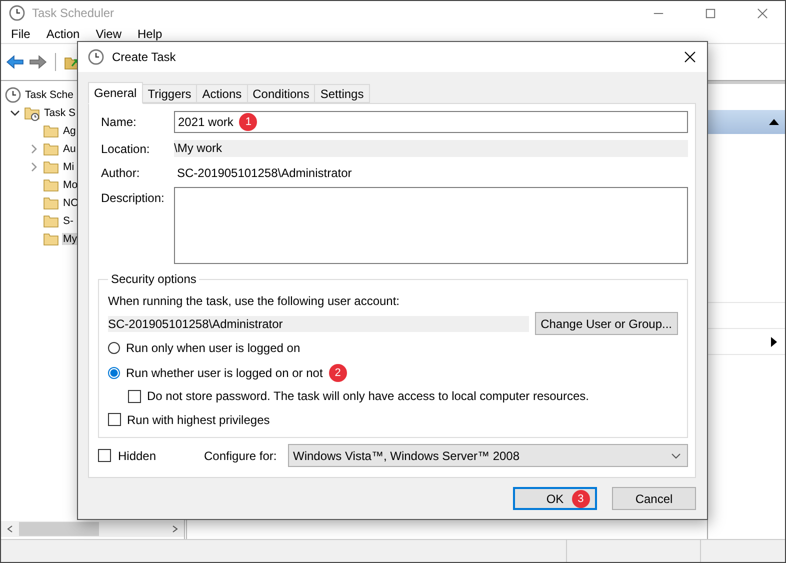  I want to click on account-prompt: When running the task, use the following user account:, so click(254, 301).